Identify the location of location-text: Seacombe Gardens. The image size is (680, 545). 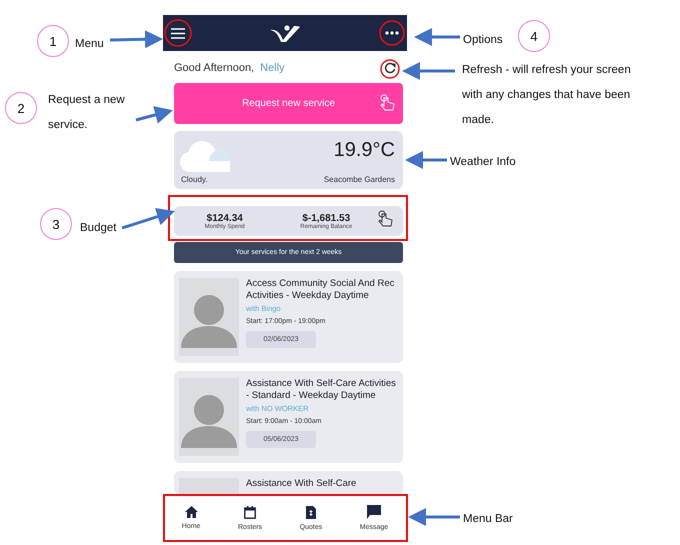
(359, 179).